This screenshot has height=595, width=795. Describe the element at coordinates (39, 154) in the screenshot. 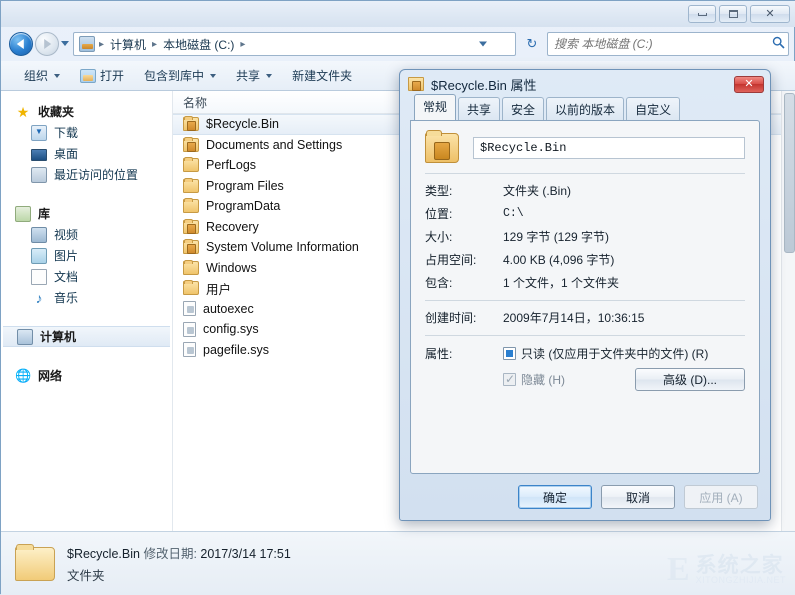

I see `desktop-icon` at that location.